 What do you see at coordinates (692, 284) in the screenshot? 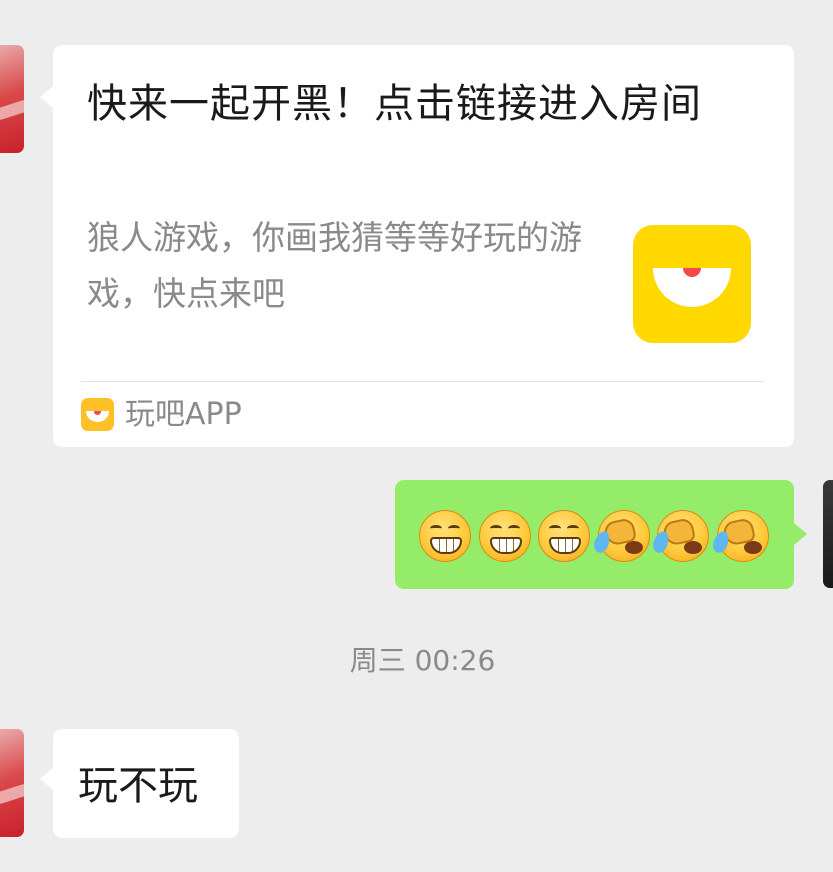
I see `card-thumbnail-icon` at bounding box center [692, 284].